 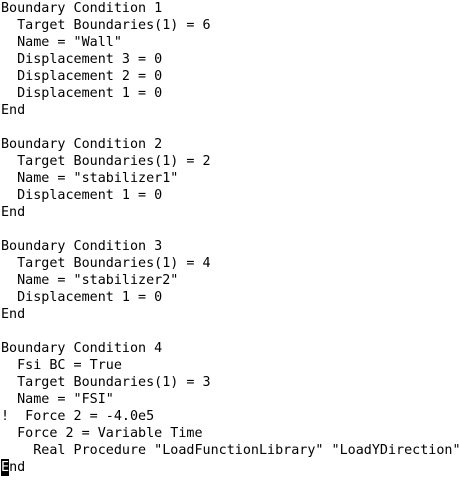 What do you see at coordinates (81, 348) in the screenshot?
I see `editor-line: Boundary Condition 4` at bounding box center [81, 348].